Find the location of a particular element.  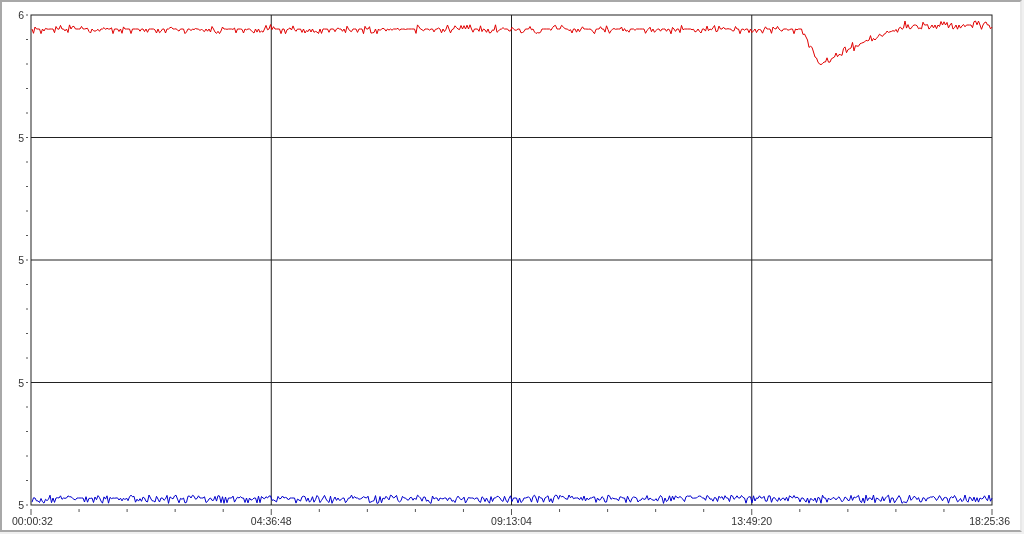

axis-label: 04:36:48 is located at coordinates (271, 521).